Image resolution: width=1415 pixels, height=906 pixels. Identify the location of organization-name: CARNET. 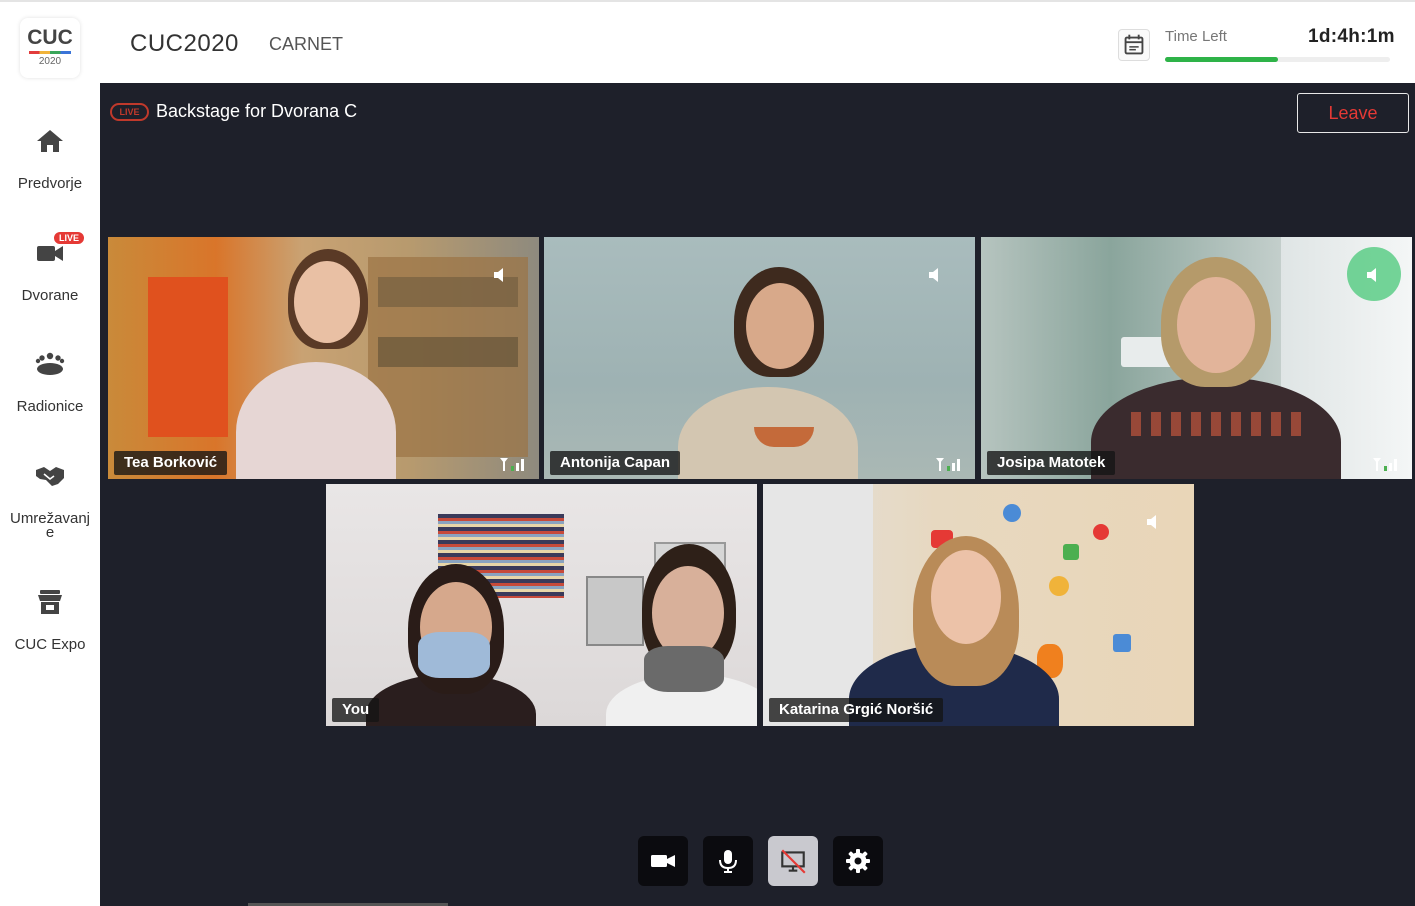
(306, 44).